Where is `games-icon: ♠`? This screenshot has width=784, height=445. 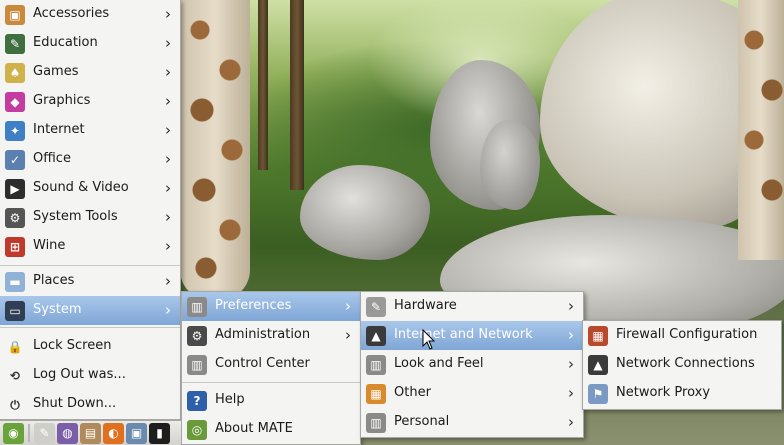
games-icon: ♠ is located at coordinates (15, 73).